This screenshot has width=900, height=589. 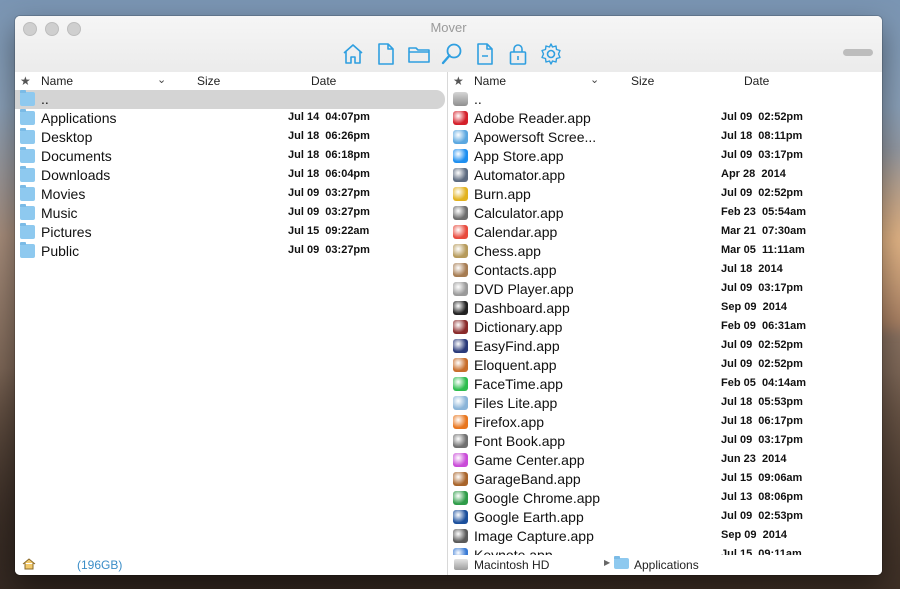 What do you see at coordinates (665, 403) in the screenshot?
I see `list-item: Files Lite.app Jul 18 05:53pm` at bounding box center [665, 403].